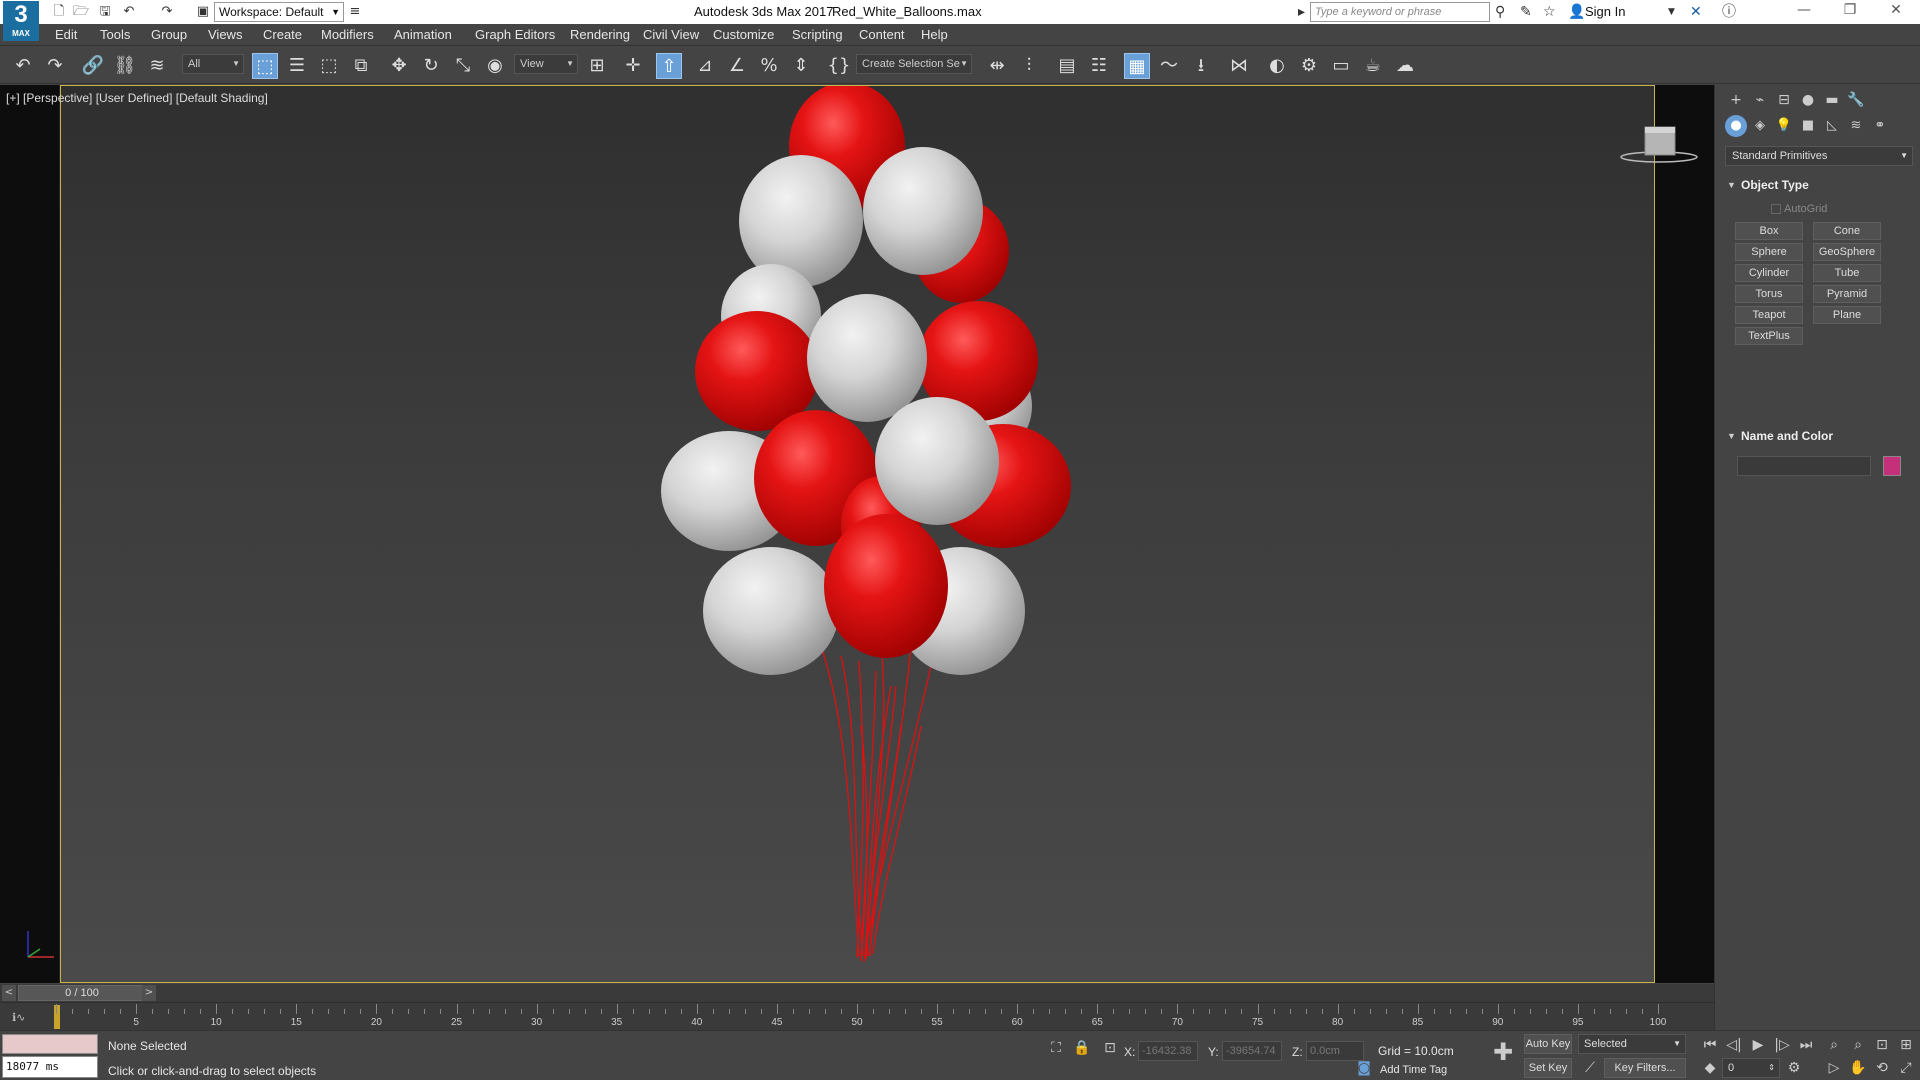  I want to click on mini-curve-editor-icon: ℹ∿, so click(18, 1017).